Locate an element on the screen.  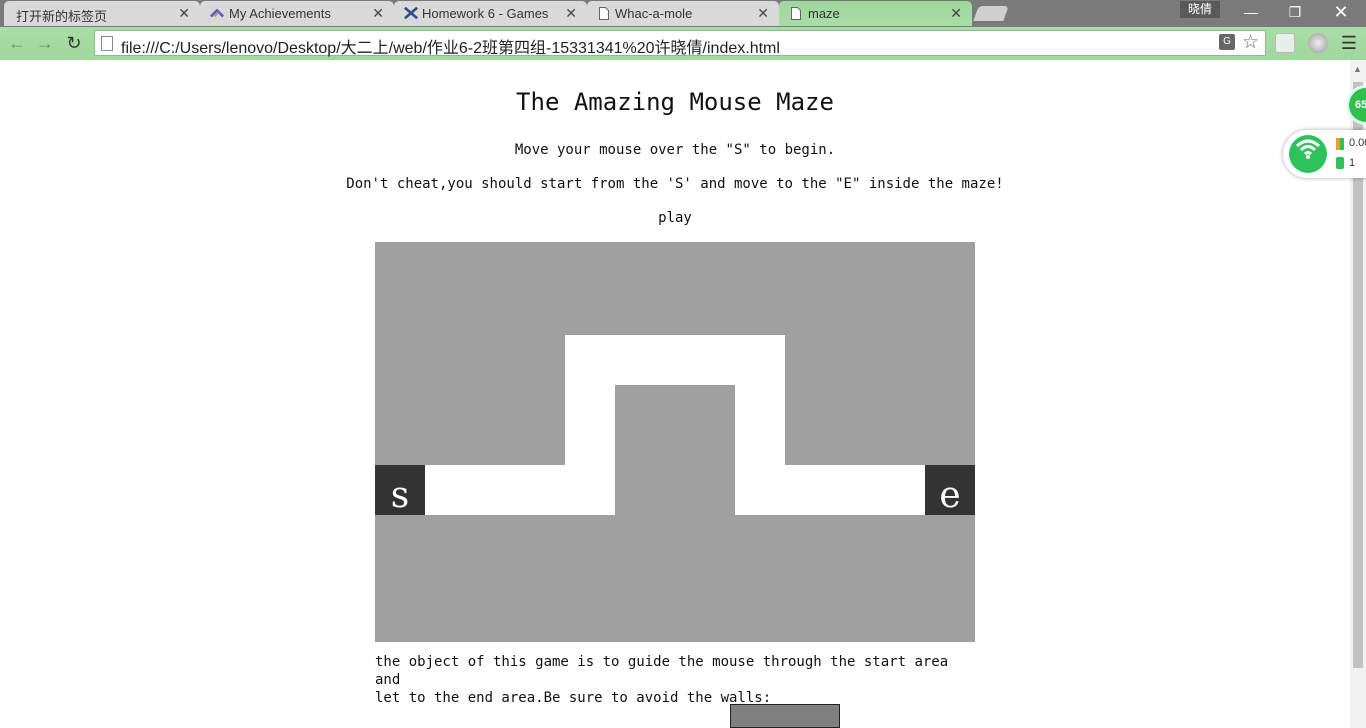
network-speed: 0.00 is located at coordinates (1357, 143).